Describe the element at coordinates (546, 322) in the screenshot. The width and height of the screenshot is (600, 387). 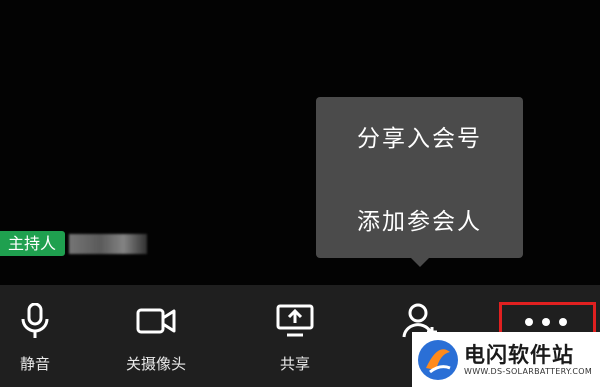
I see `more-dots-icon` at that location.